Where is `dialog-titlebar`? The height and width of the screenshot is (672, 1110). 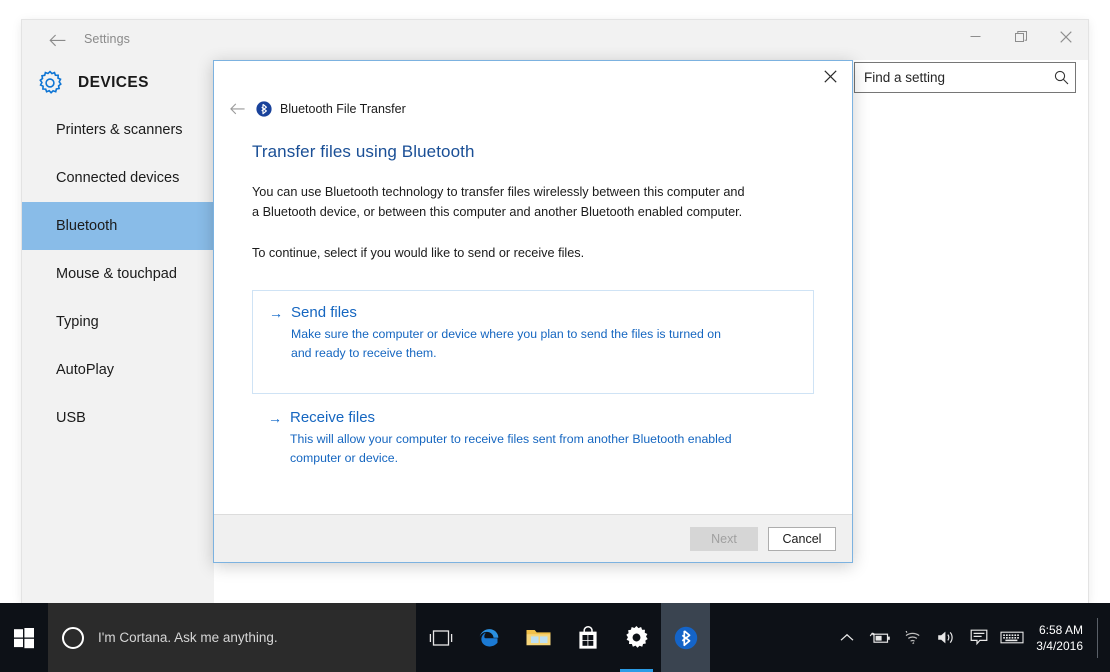 dialog-titlebar is located at coordinates (533, 77).